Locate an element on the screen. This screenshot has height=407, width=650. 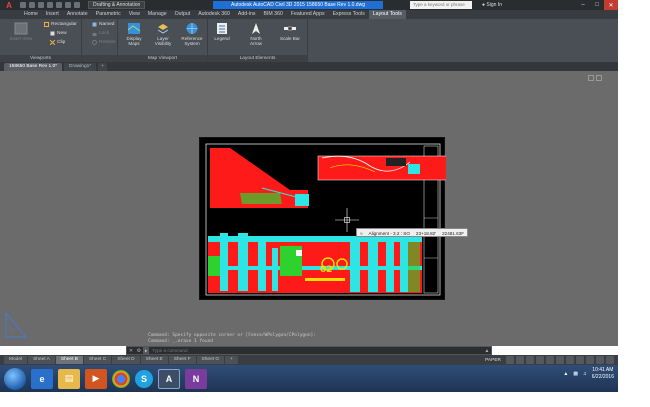
ribbon-tab-insert: Insert is located at coordinates (52, 14).